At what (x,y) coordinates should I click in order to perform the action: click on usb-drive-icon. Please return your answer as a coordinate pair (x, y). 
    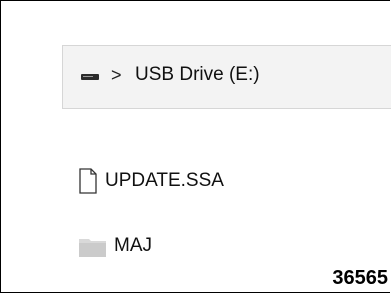
    Looking at the image, I should click on (90, 77).